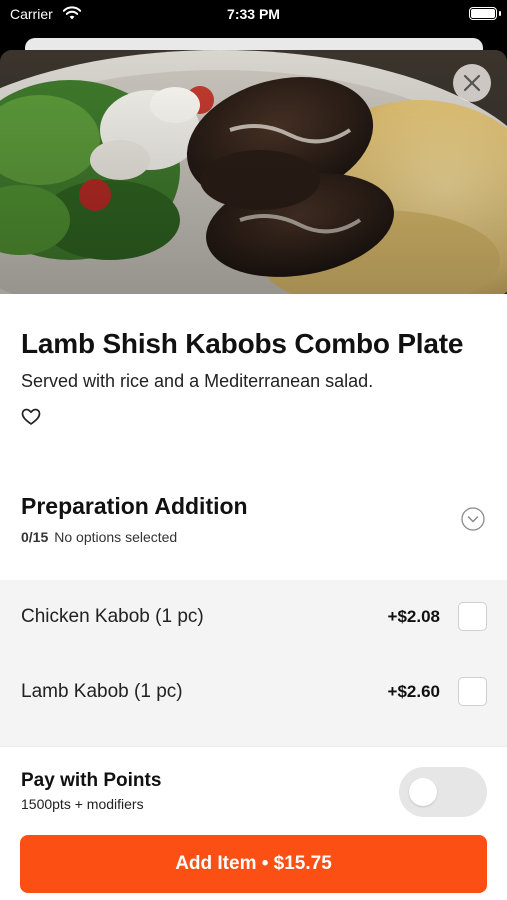  I want to click on item-title: Lamb Shish Kabobs Combo Plate, so click(242, 343).